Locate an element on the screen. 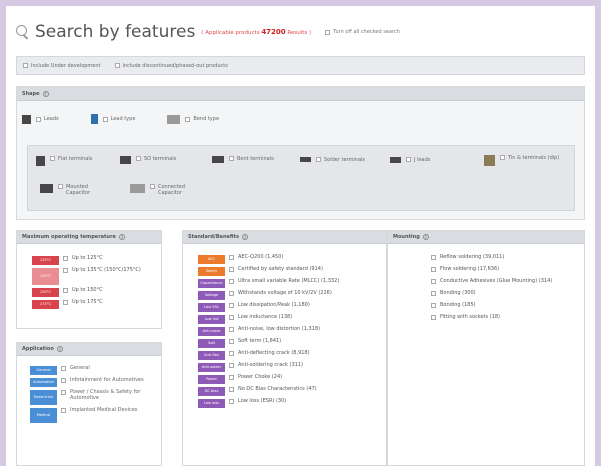  package-option: Mounted Capacitor is located at coordinates (75, 190).